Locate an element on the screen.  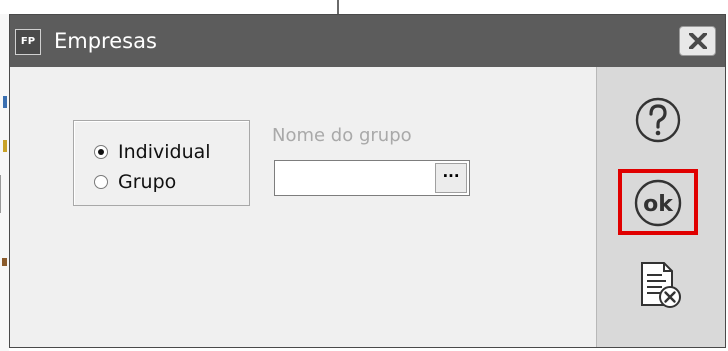
option-individual: Individual is located at coordinates (152, 152).